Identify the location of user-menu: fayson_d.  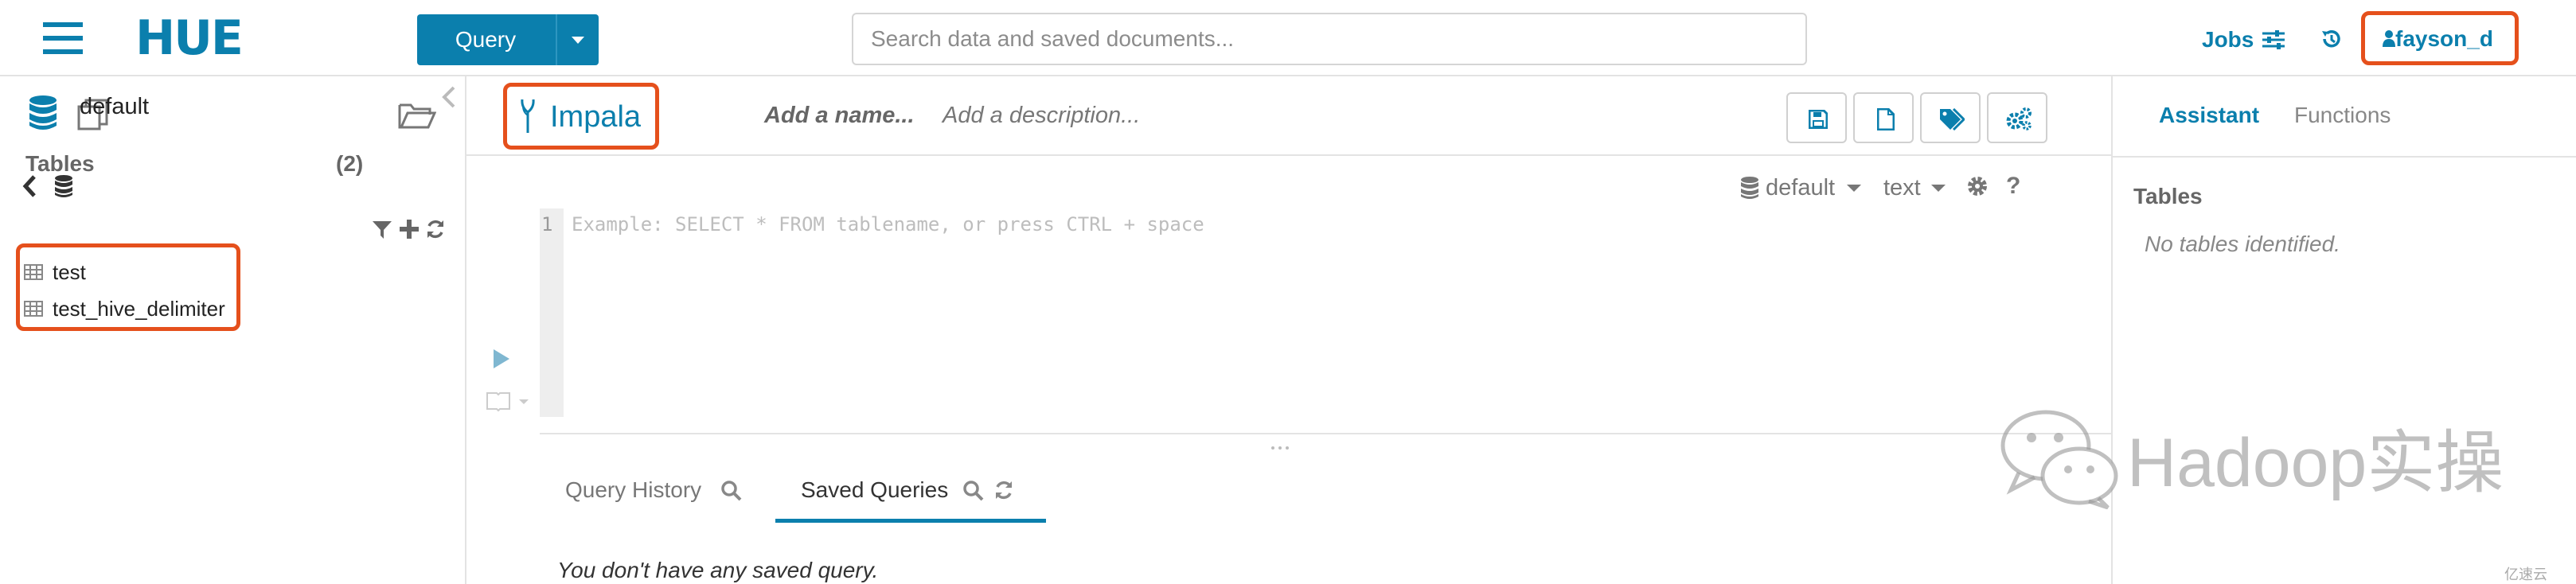
(2440, 38).